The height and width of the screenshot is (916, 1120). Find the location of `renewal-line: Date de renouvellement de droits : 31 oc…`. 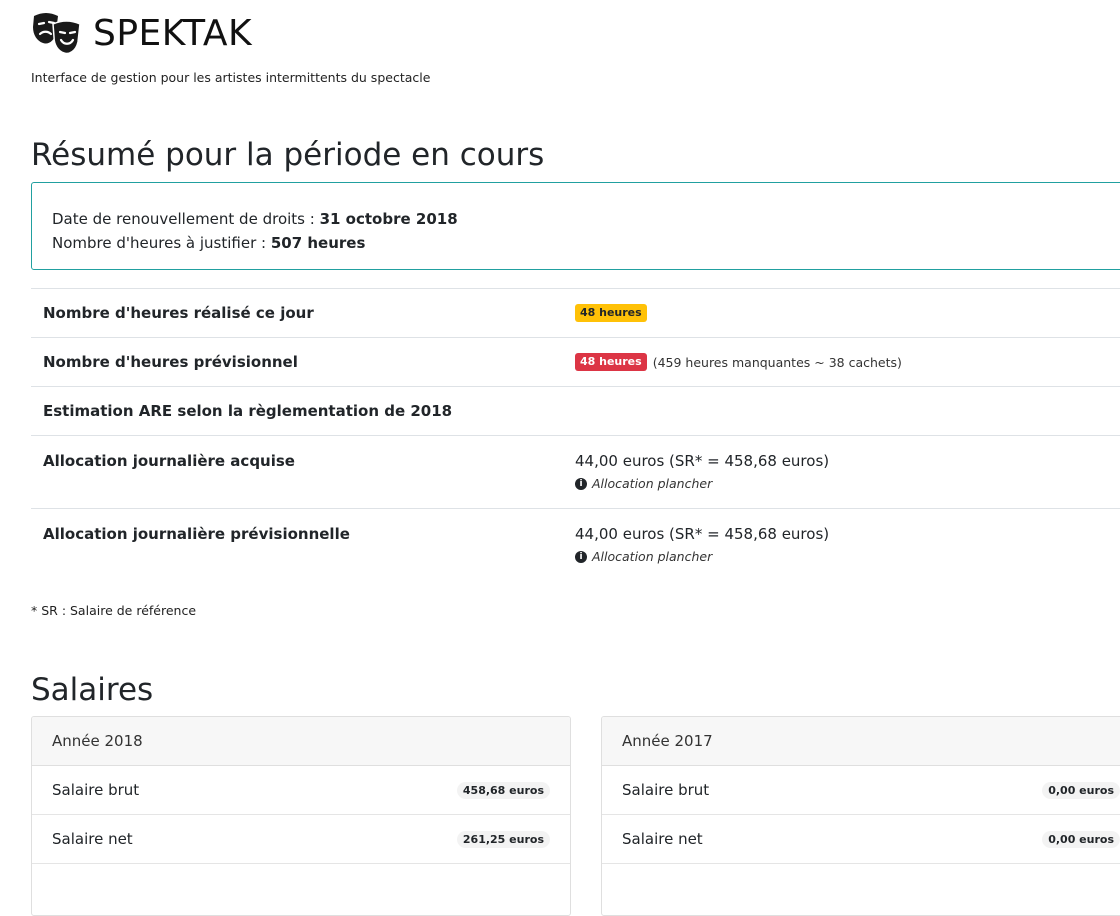

renewal-line: Date de renouvellement de droits : 31 oc… is located at coordinates (581, 219).